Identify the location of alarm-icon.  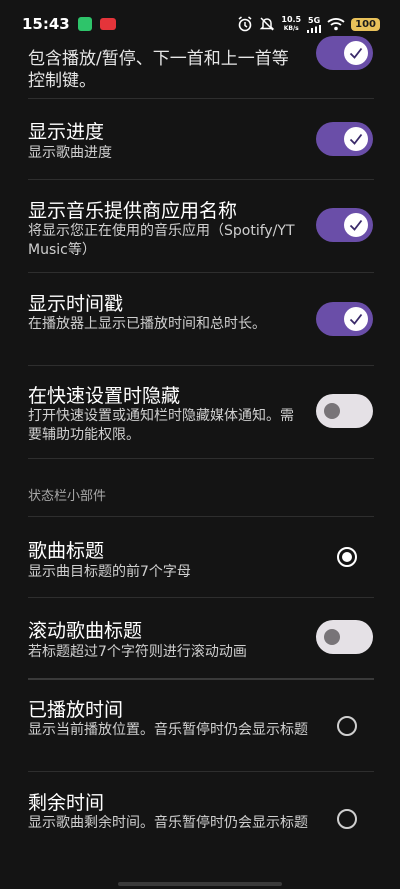
(245, 24).